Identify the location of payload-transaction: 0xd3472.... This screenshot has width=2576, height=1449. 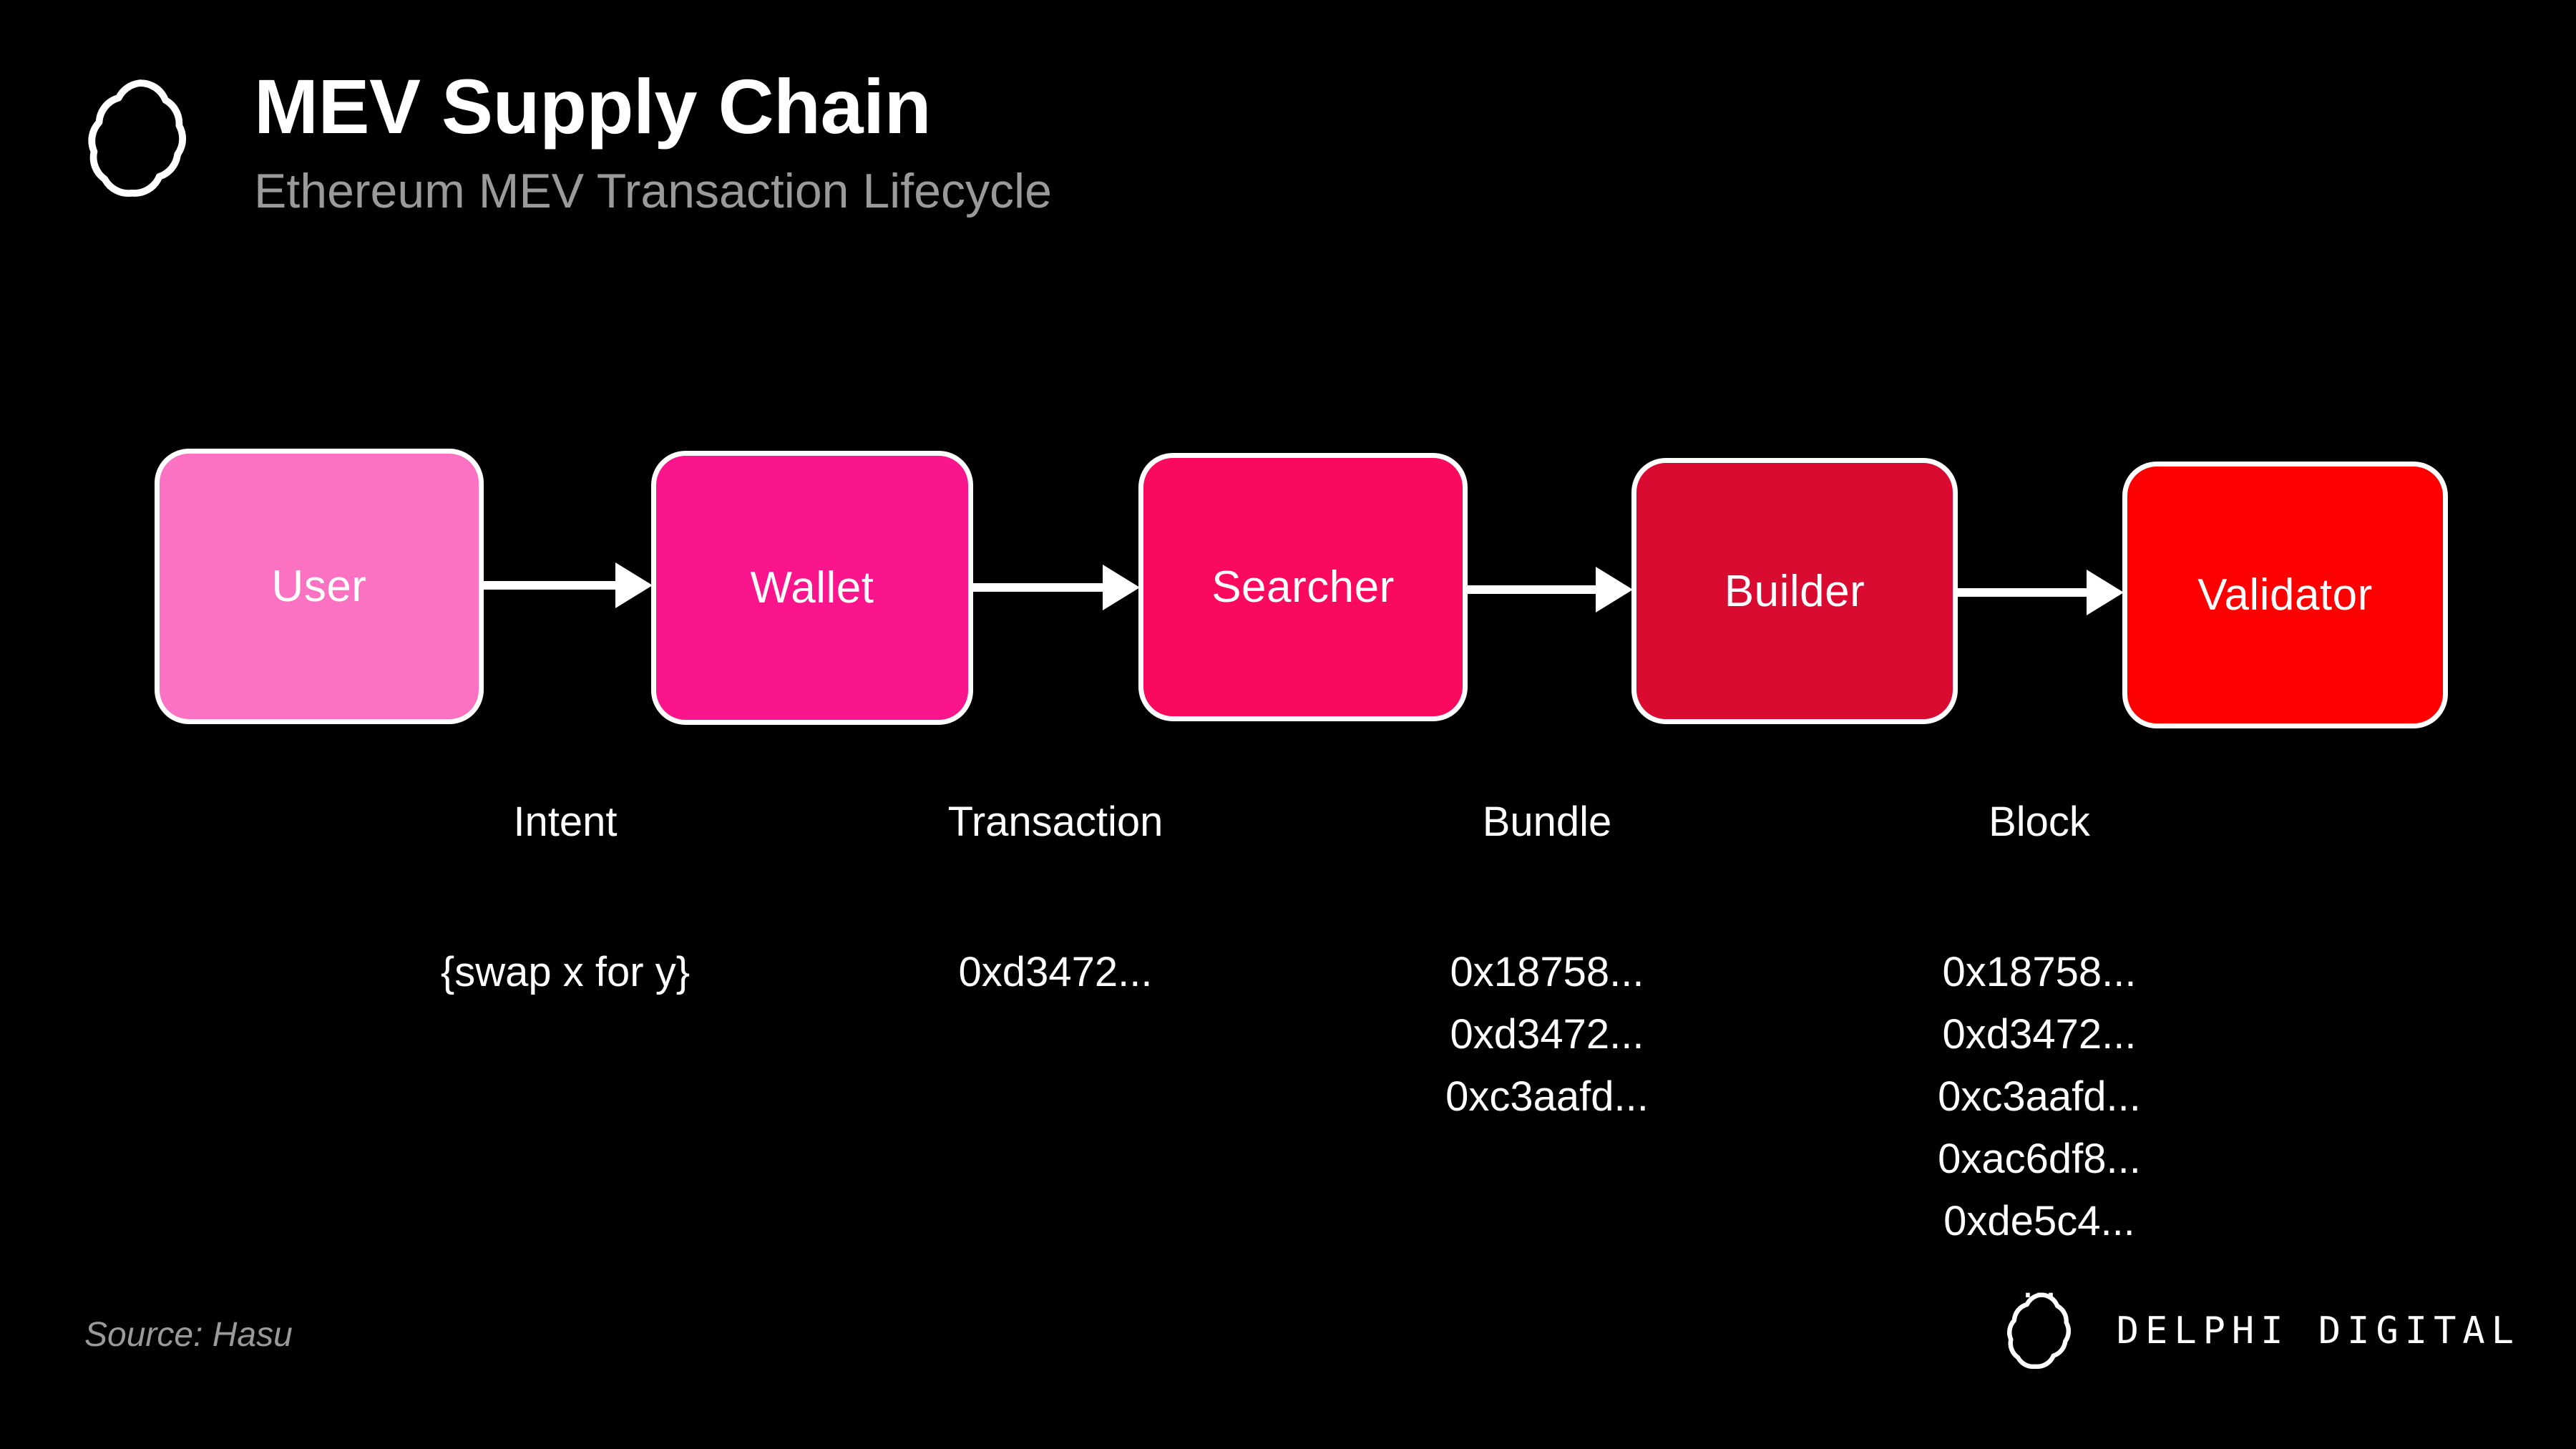
(1056, 972).